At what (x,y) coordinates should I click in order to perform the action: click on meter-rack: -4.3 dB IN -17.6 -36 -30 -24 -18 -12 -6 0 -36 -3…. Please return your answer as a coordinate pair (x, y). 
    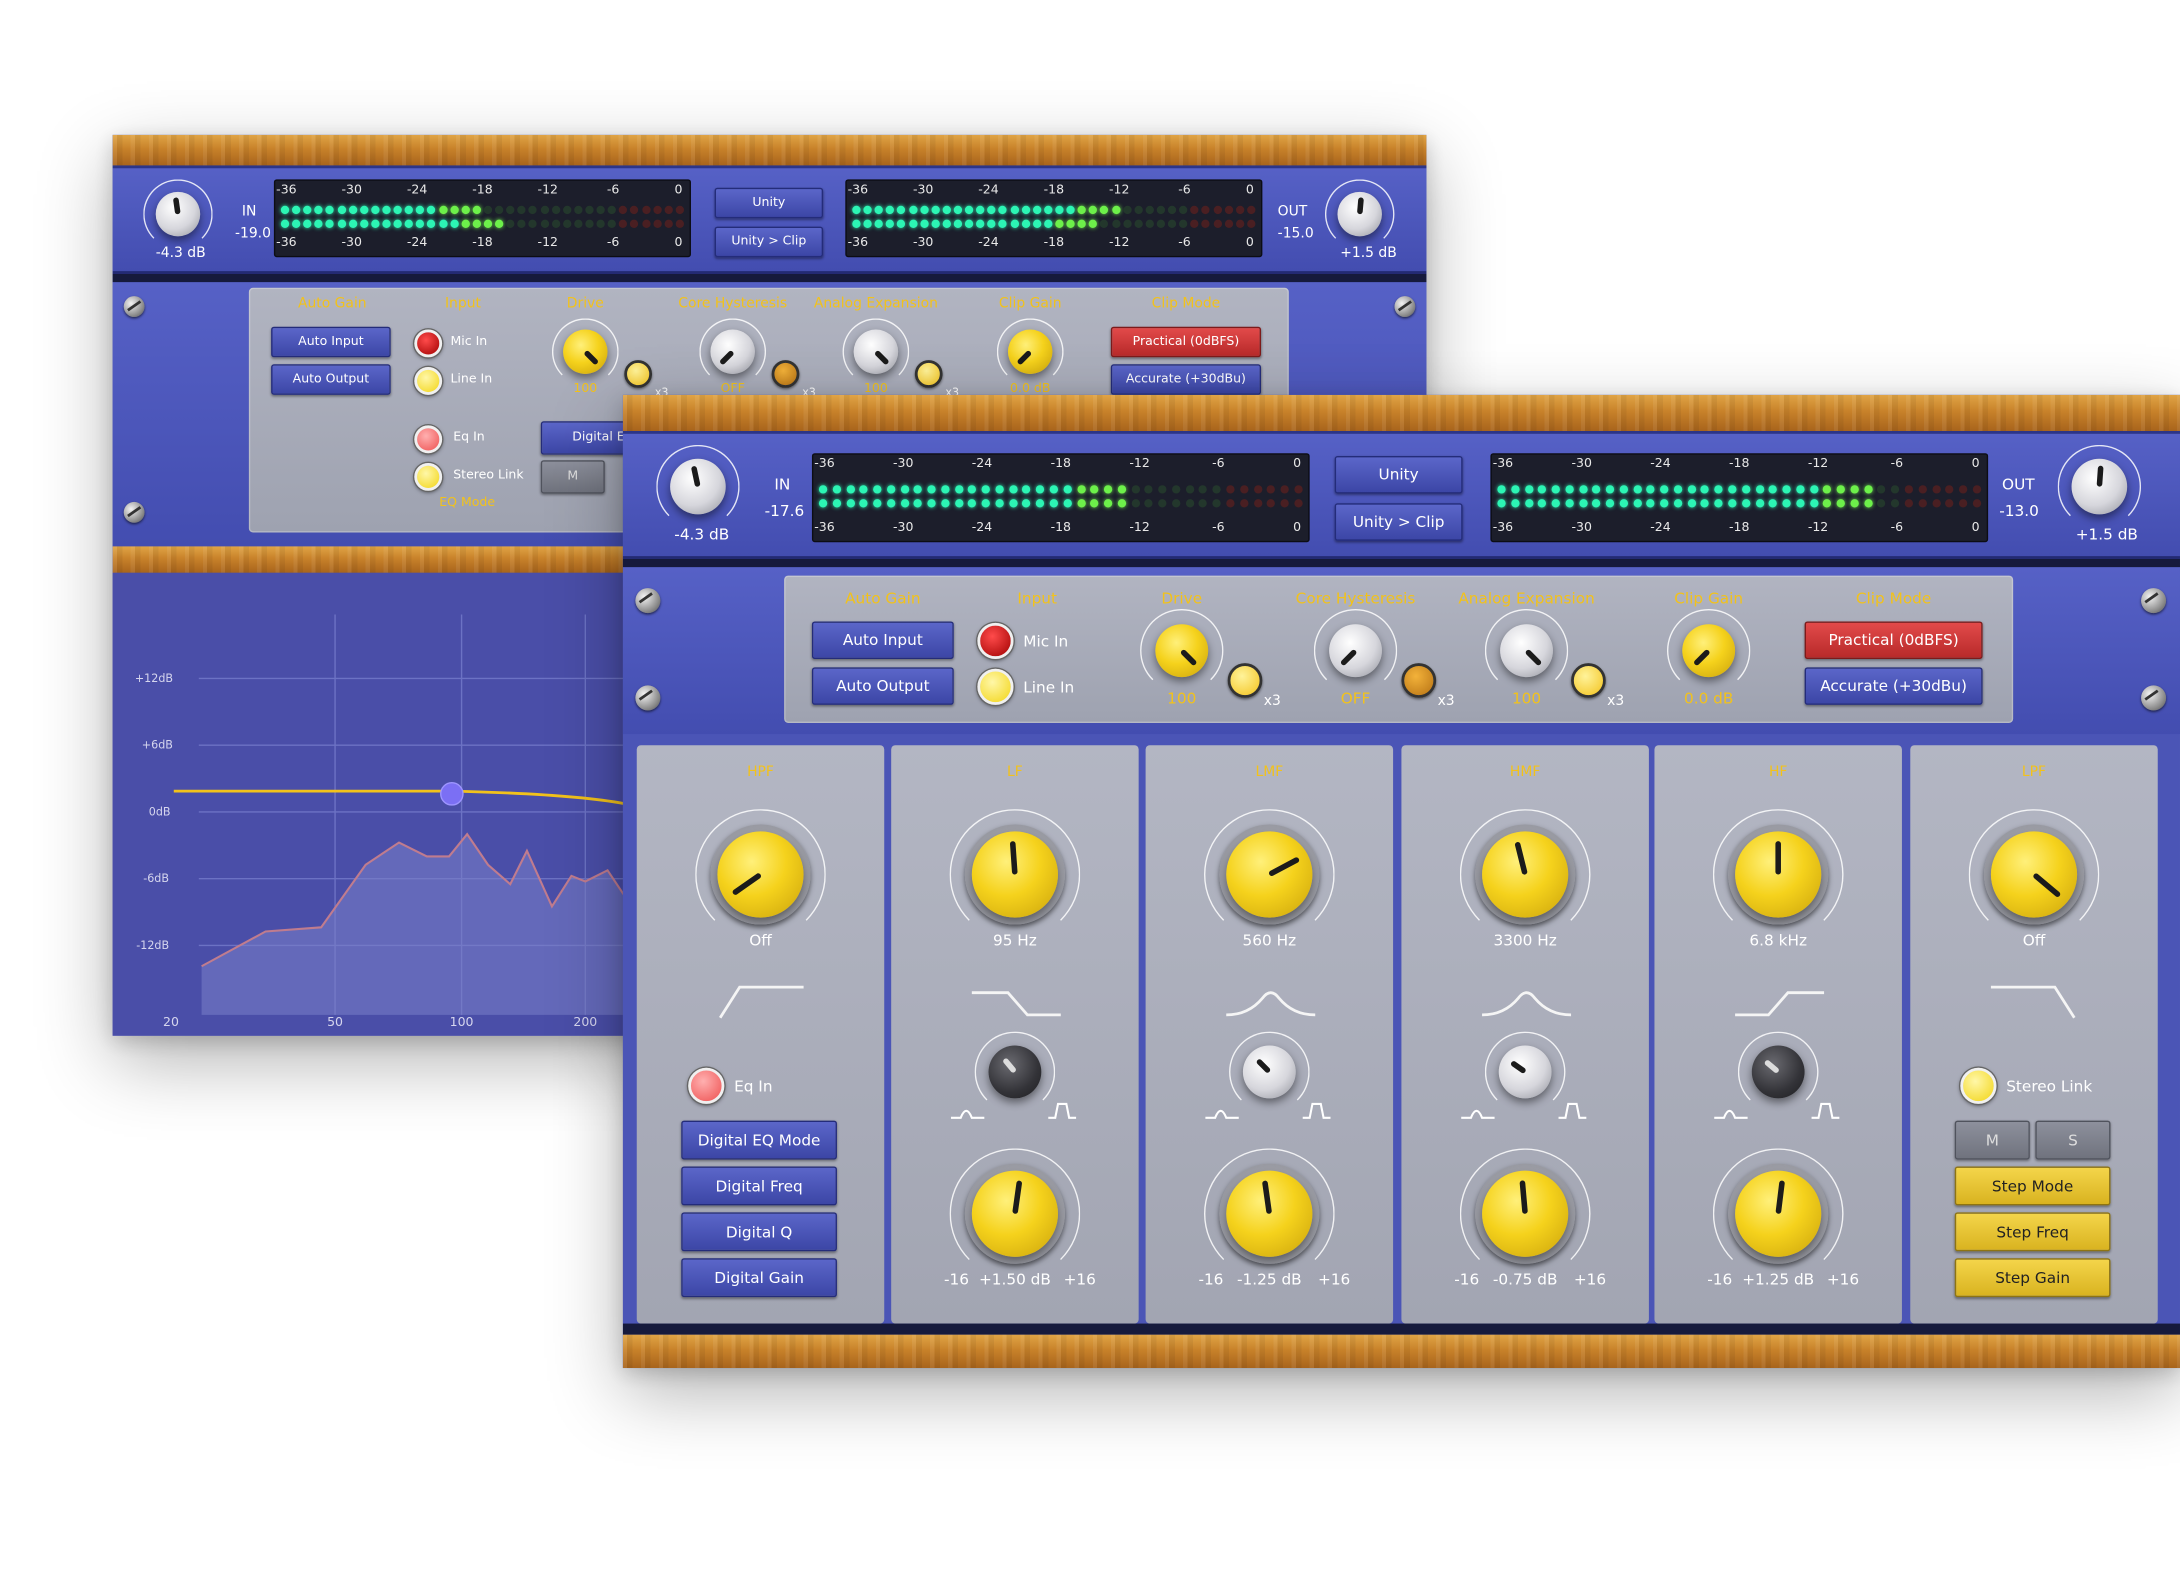
    Looking at the image, I should click on (1401, 494).